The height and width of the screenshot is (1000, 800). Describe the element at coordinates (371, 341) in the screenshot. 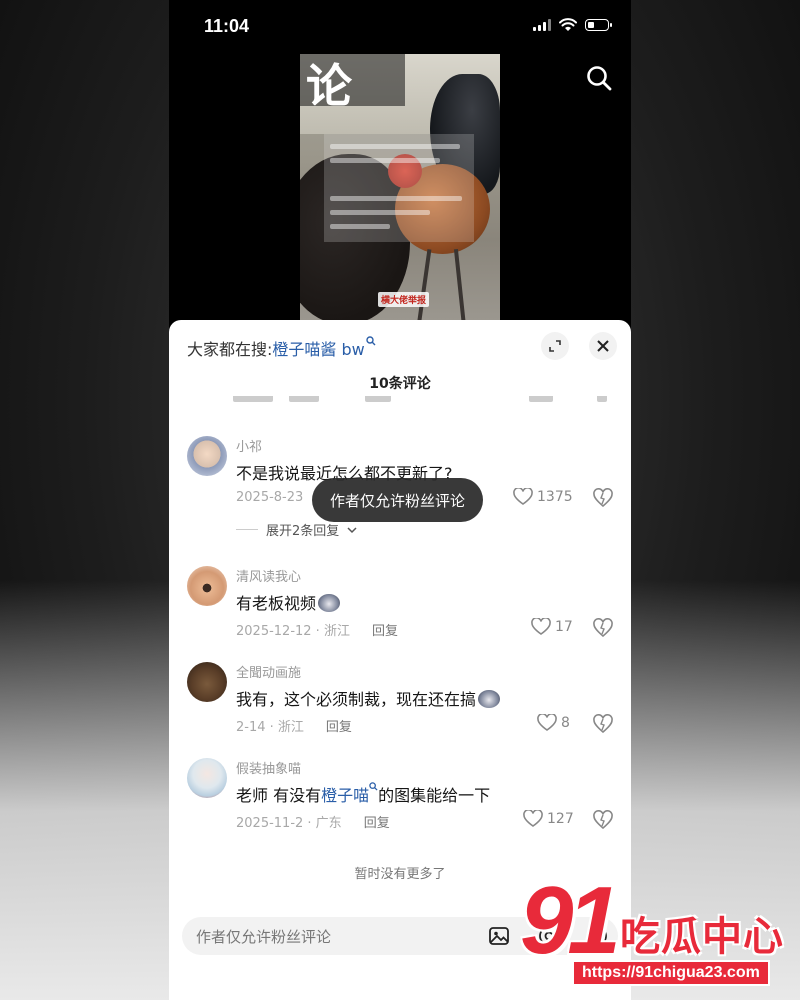

I see `hot-search-icon` at that location.